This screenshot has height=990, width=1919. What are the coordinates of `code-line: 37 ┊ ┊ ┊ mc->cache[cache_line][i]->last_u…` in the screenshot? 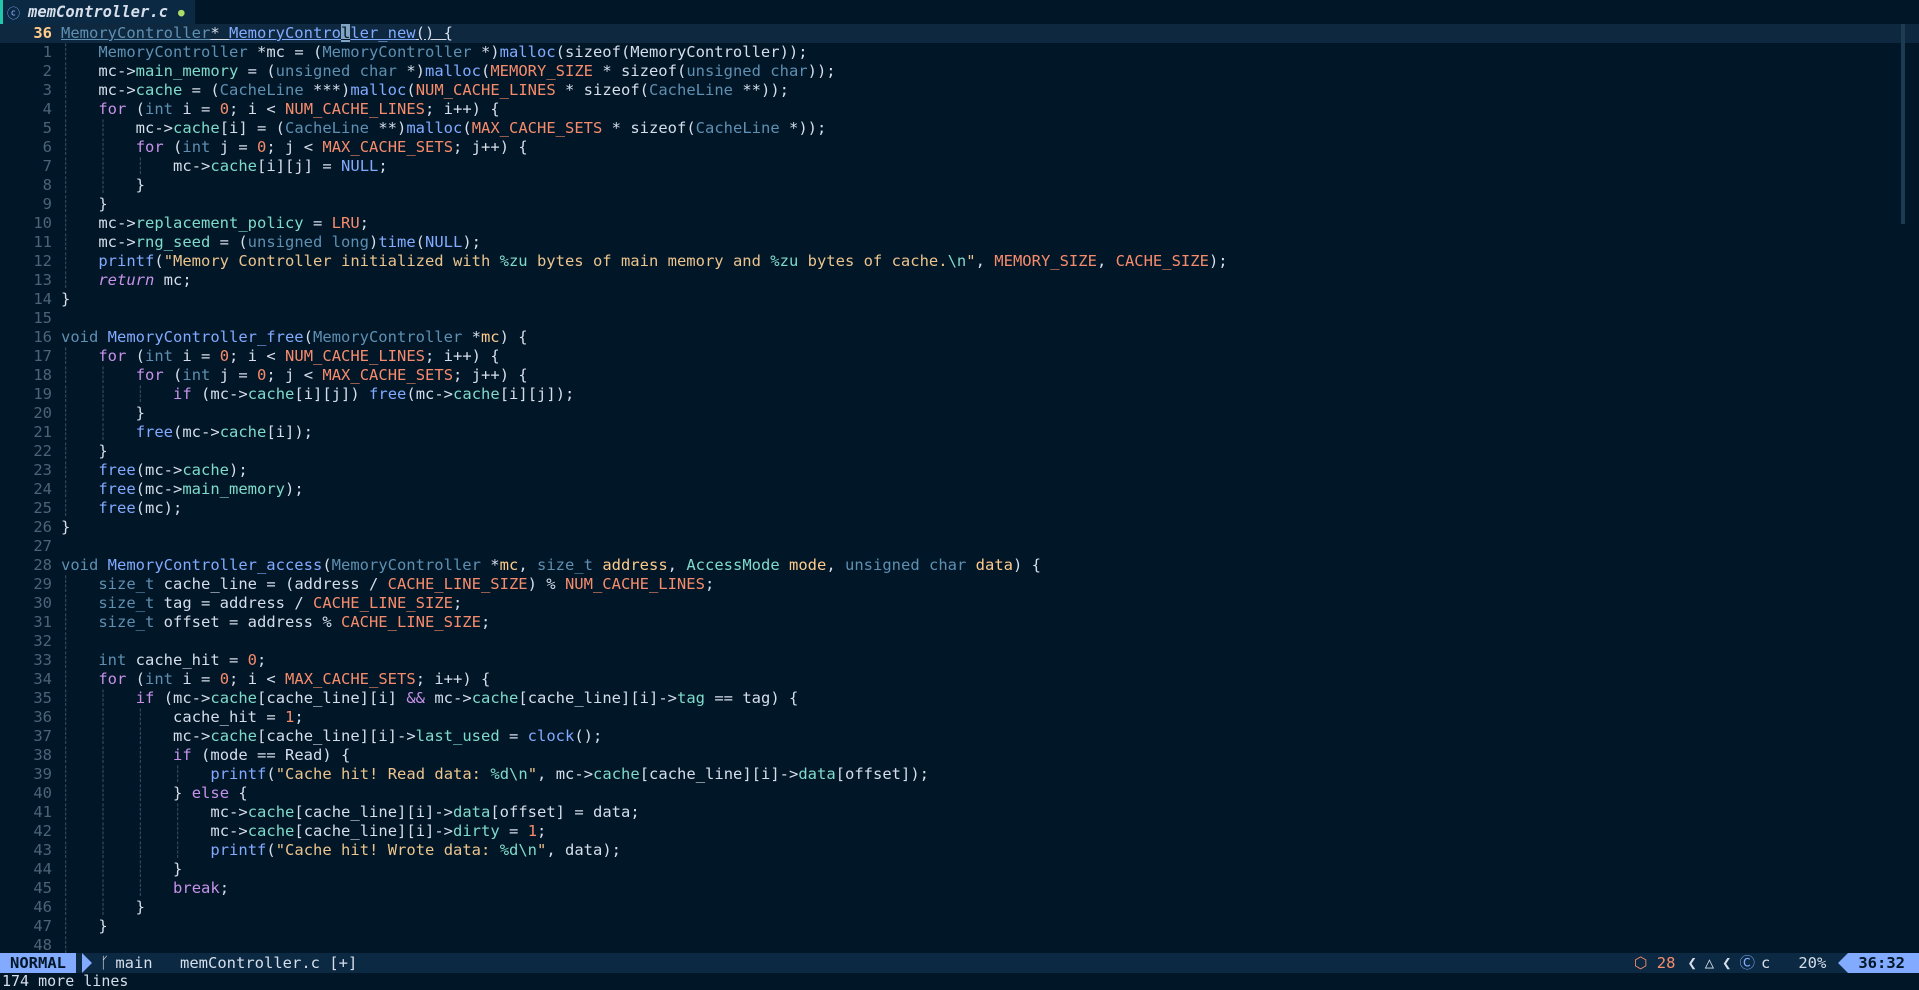 It's located at (959, 736).